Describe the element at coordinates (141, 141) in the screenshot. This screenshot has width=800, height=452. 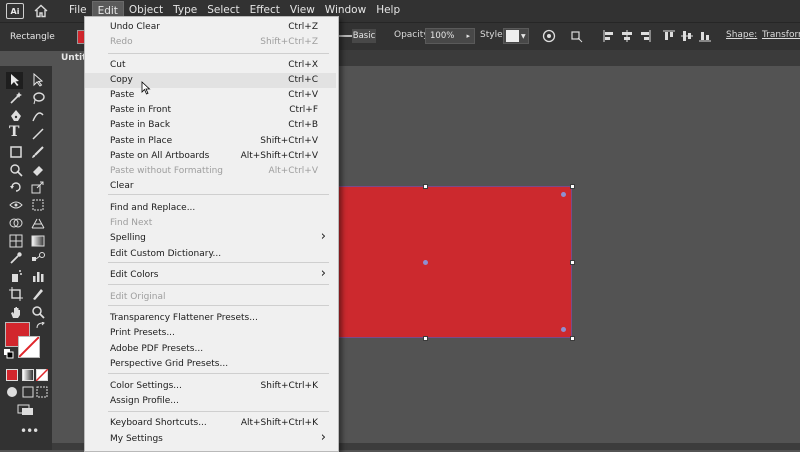
I see `menu-item-label: Paste in Place` at that location.